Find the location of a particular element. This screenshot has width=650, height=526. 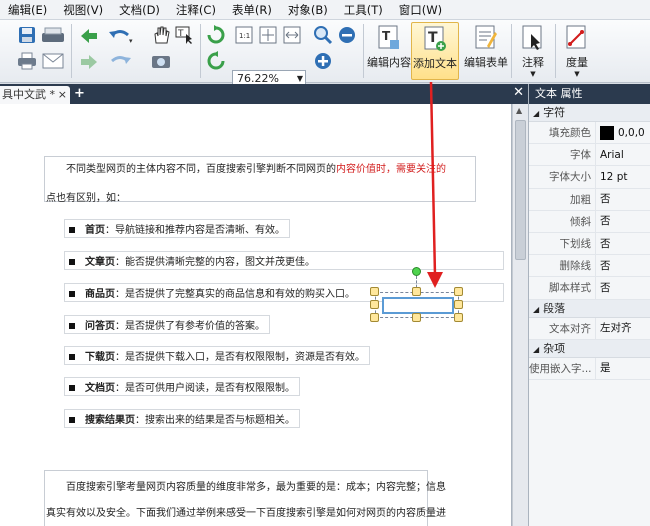

menu-form: 表单(R) is located at coordinates (252, 10).